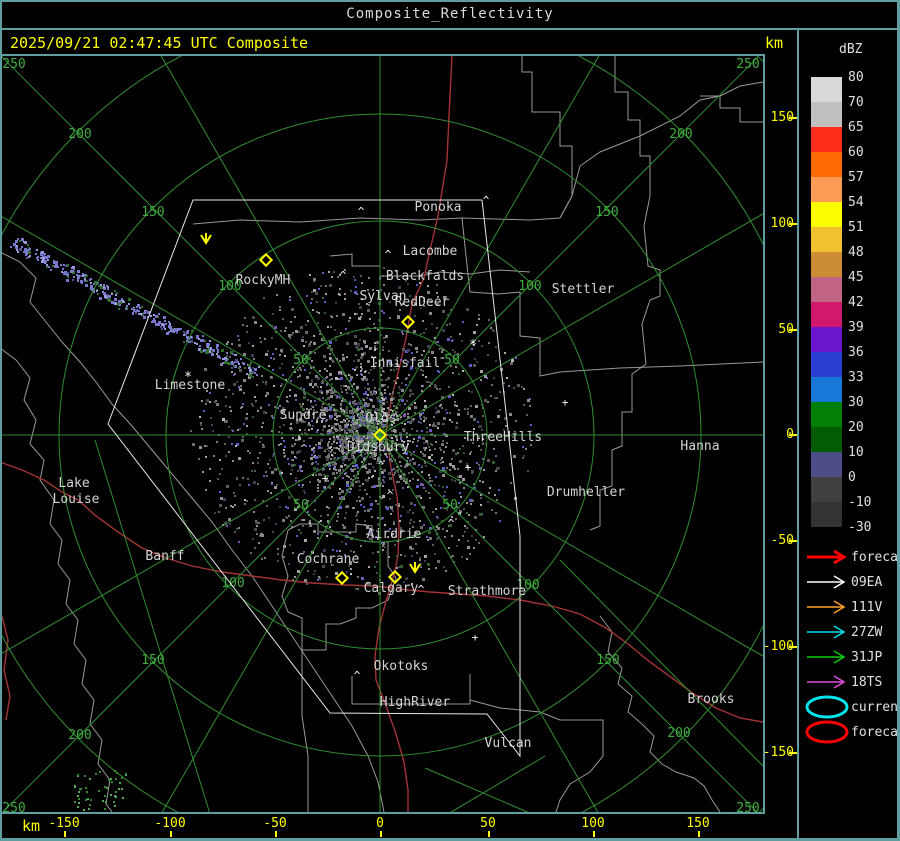 The image size is (900, 841). What do you see at coordinates (856, 177) in the screenshot?
I see `colorbar-stop-label: 57` at bounding box center [856, 177].